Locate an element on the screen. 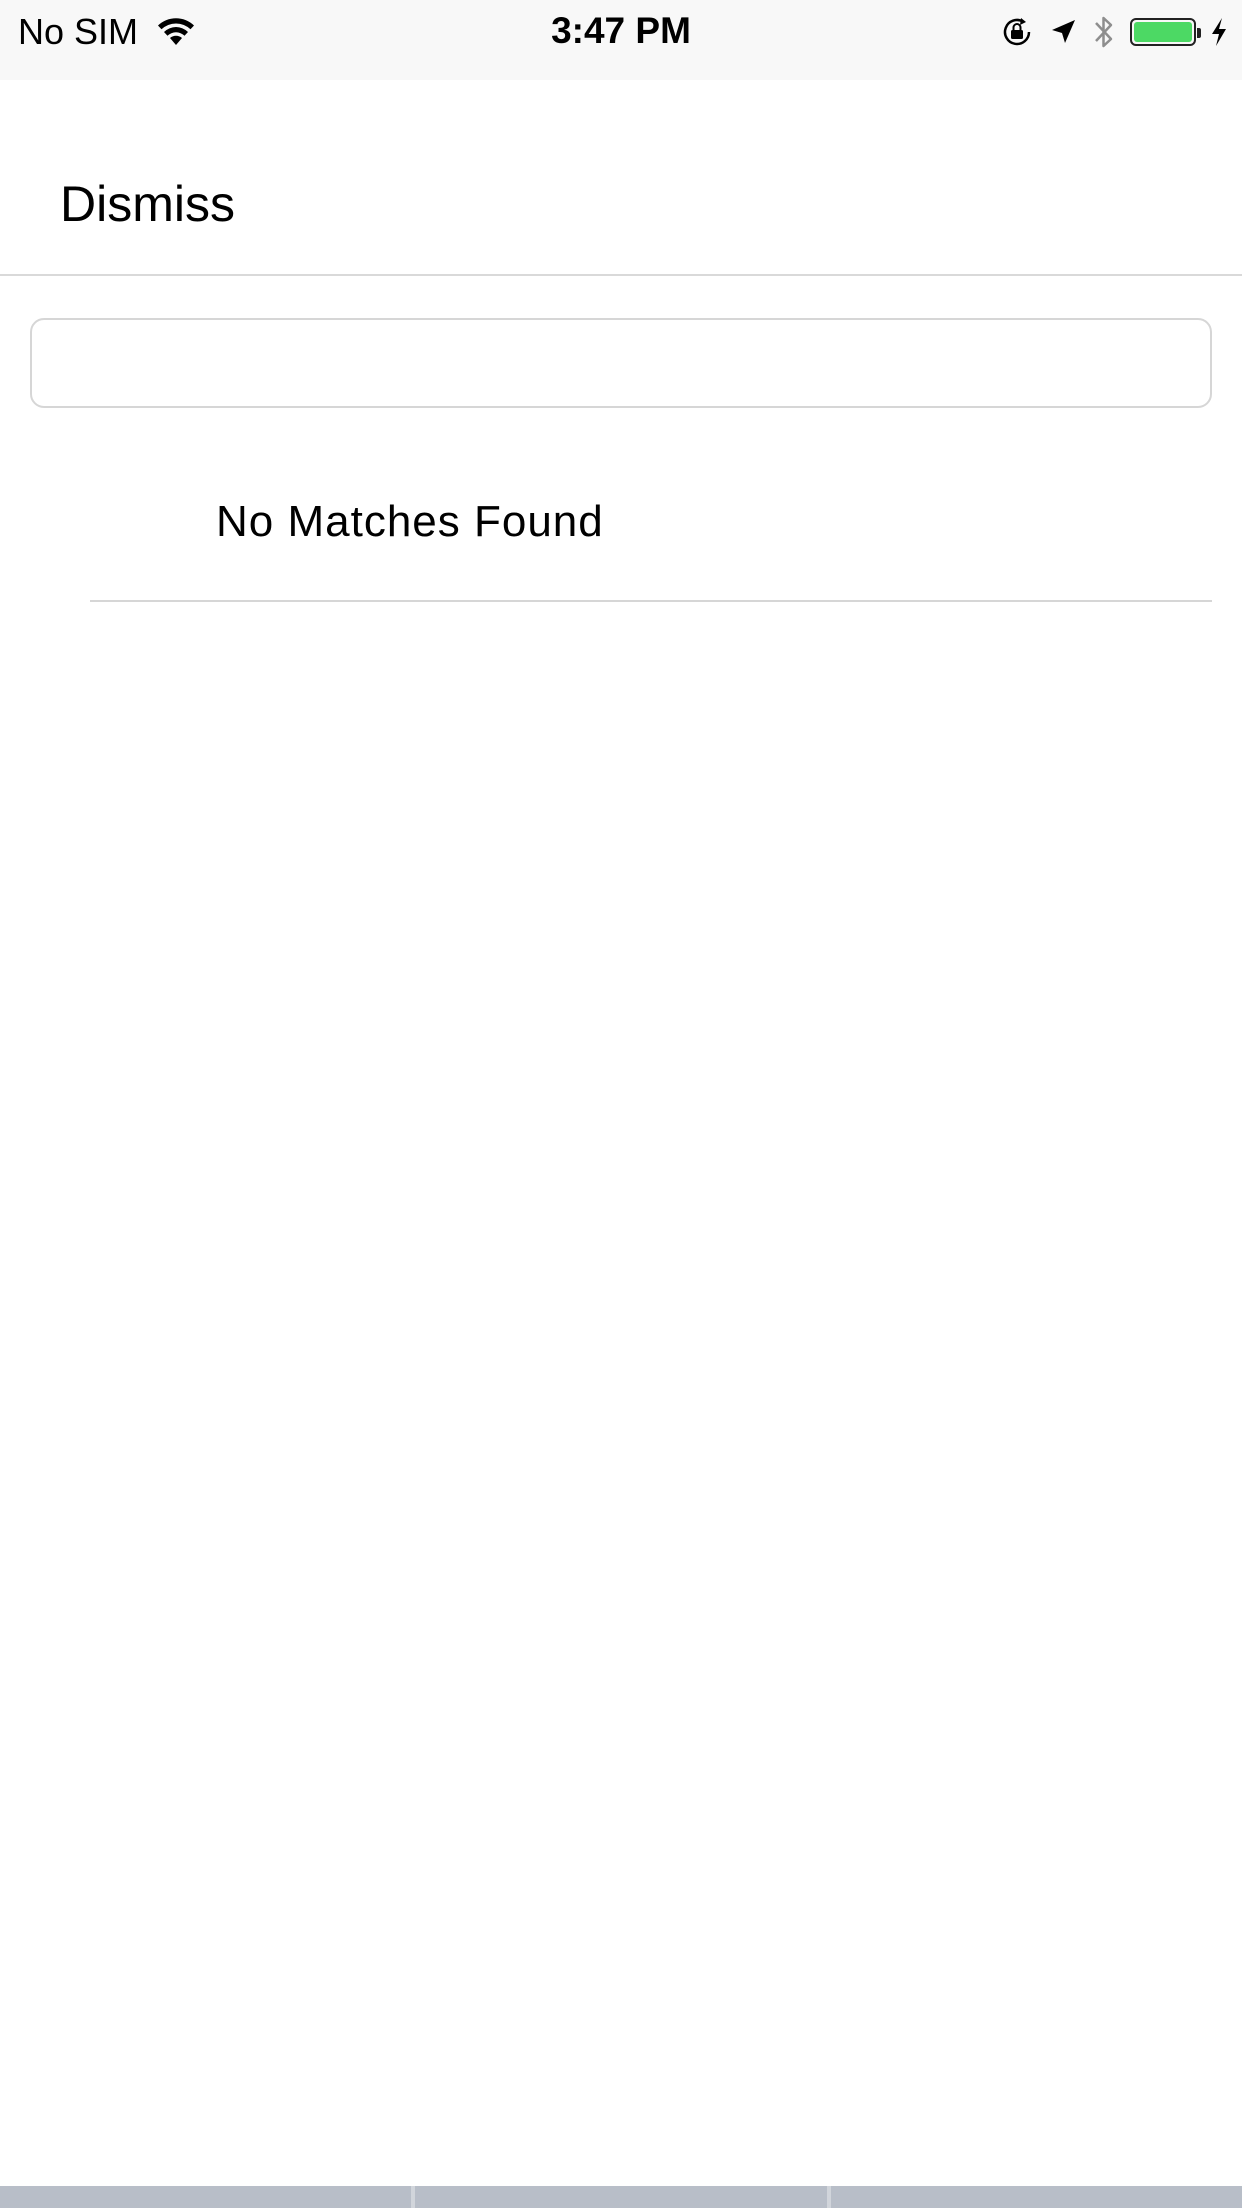 Image resolution: width=1242 pixels, height=2208 pixels. battery-cap is located at coordinates (1199, 33).